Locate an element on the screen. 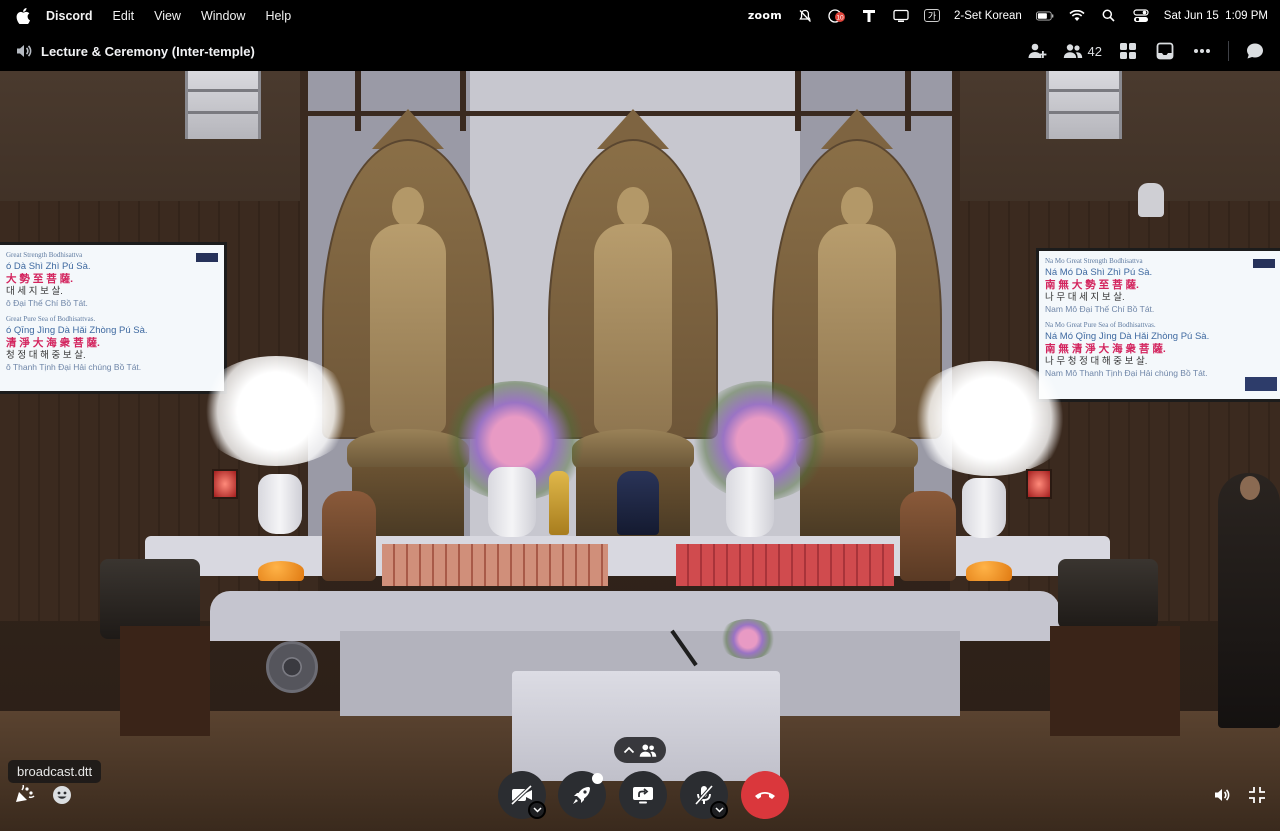  guardian-statue-left is located at coordinates (349, 536).